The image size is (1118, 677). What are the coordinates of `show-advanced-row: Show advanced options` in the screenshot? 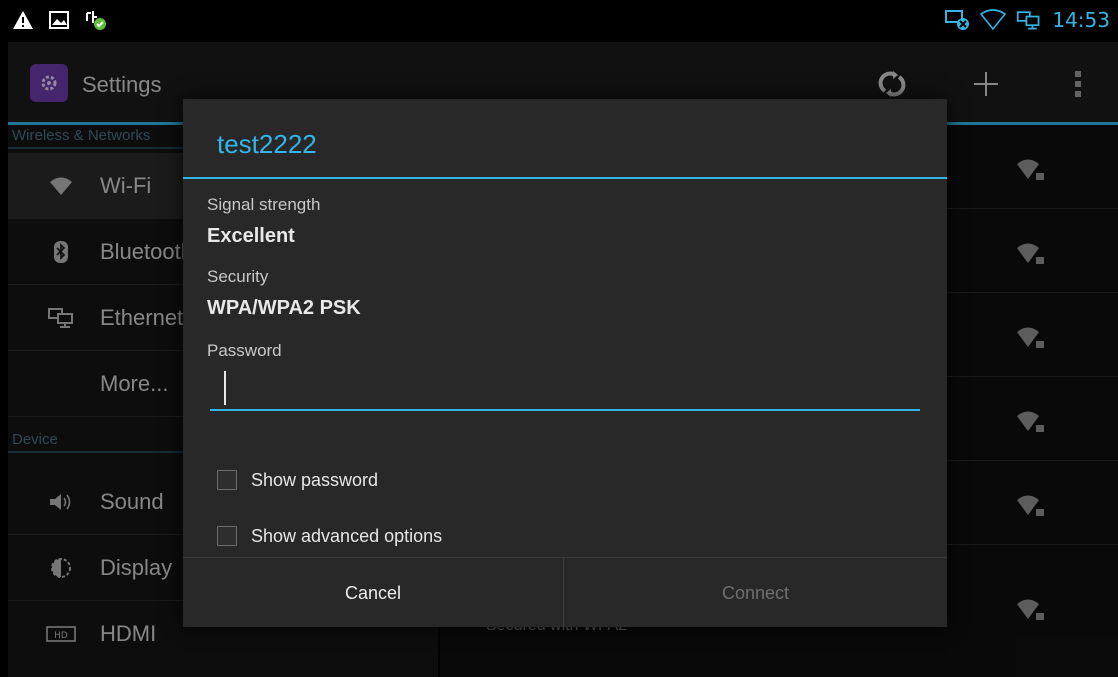 It's located at (329, 536).